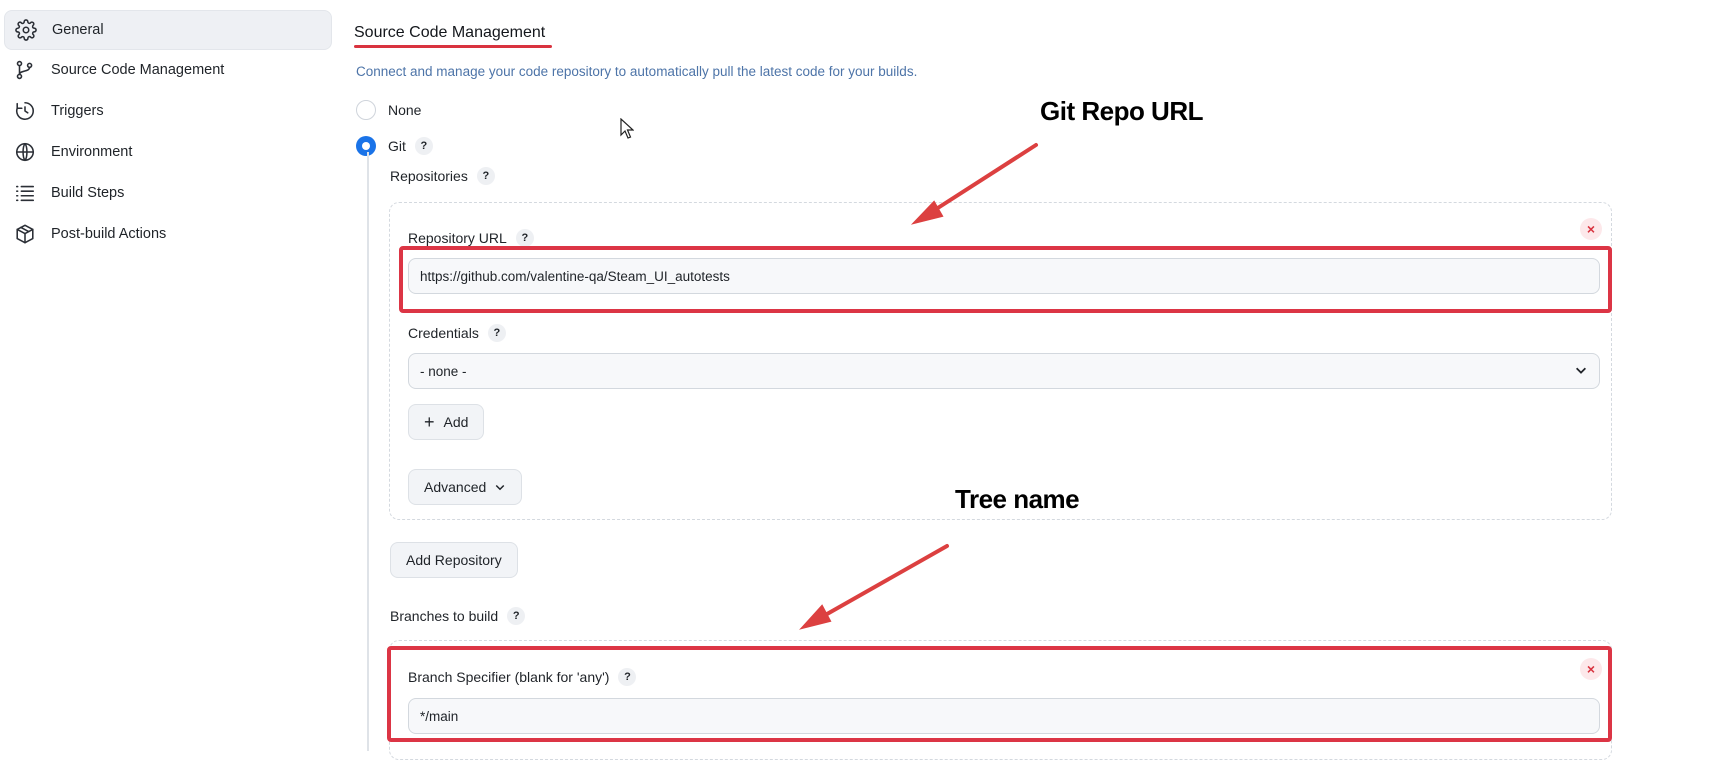  Describe the element at coordinates (368, 451) in the screenshot. I see `nested-section-line` at that location.